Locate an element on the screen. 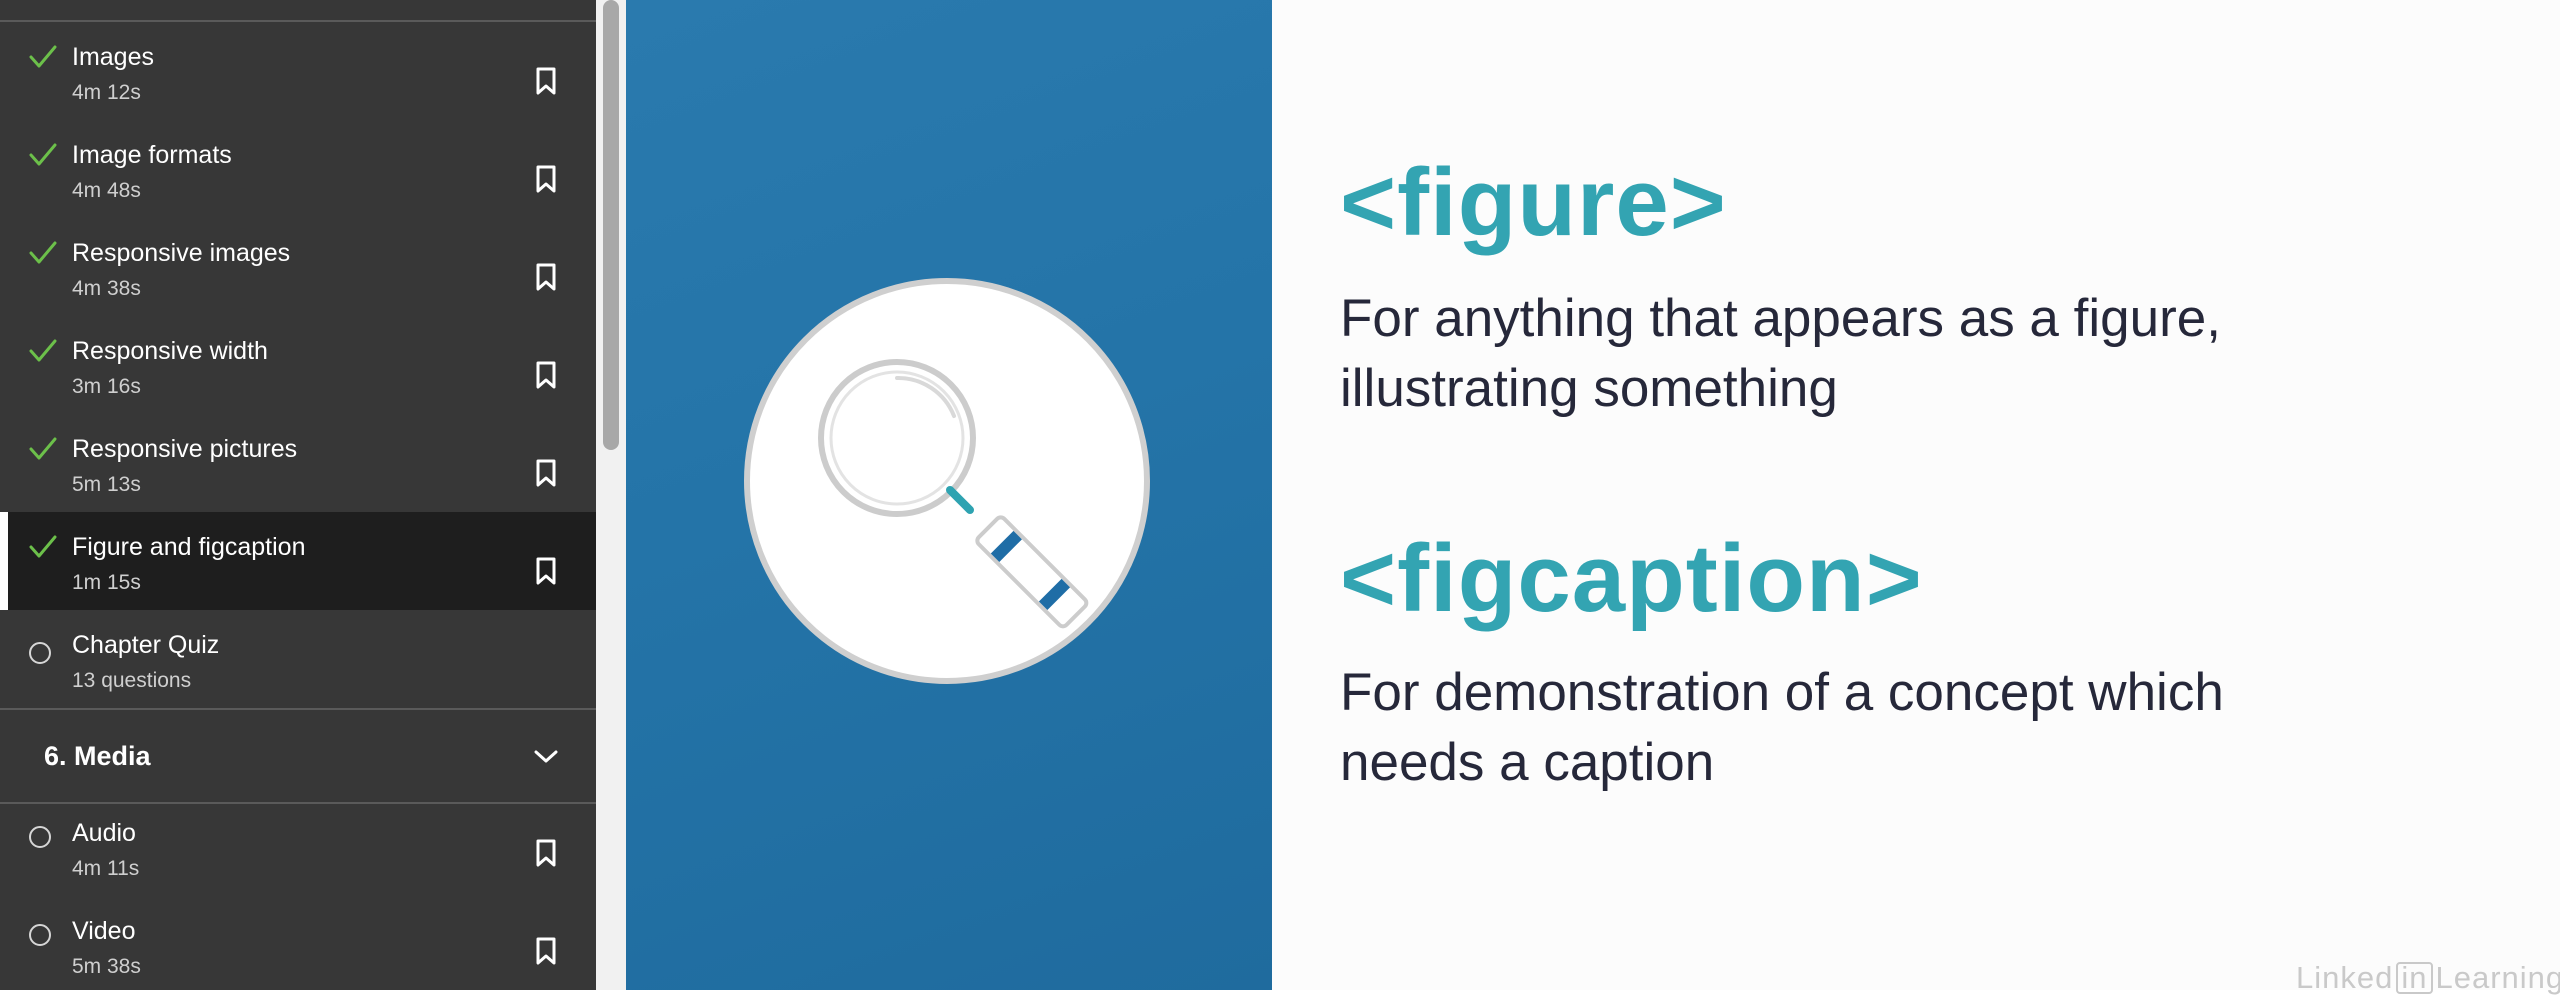  scrollbar-thumb is located at coordinates (611, 225).